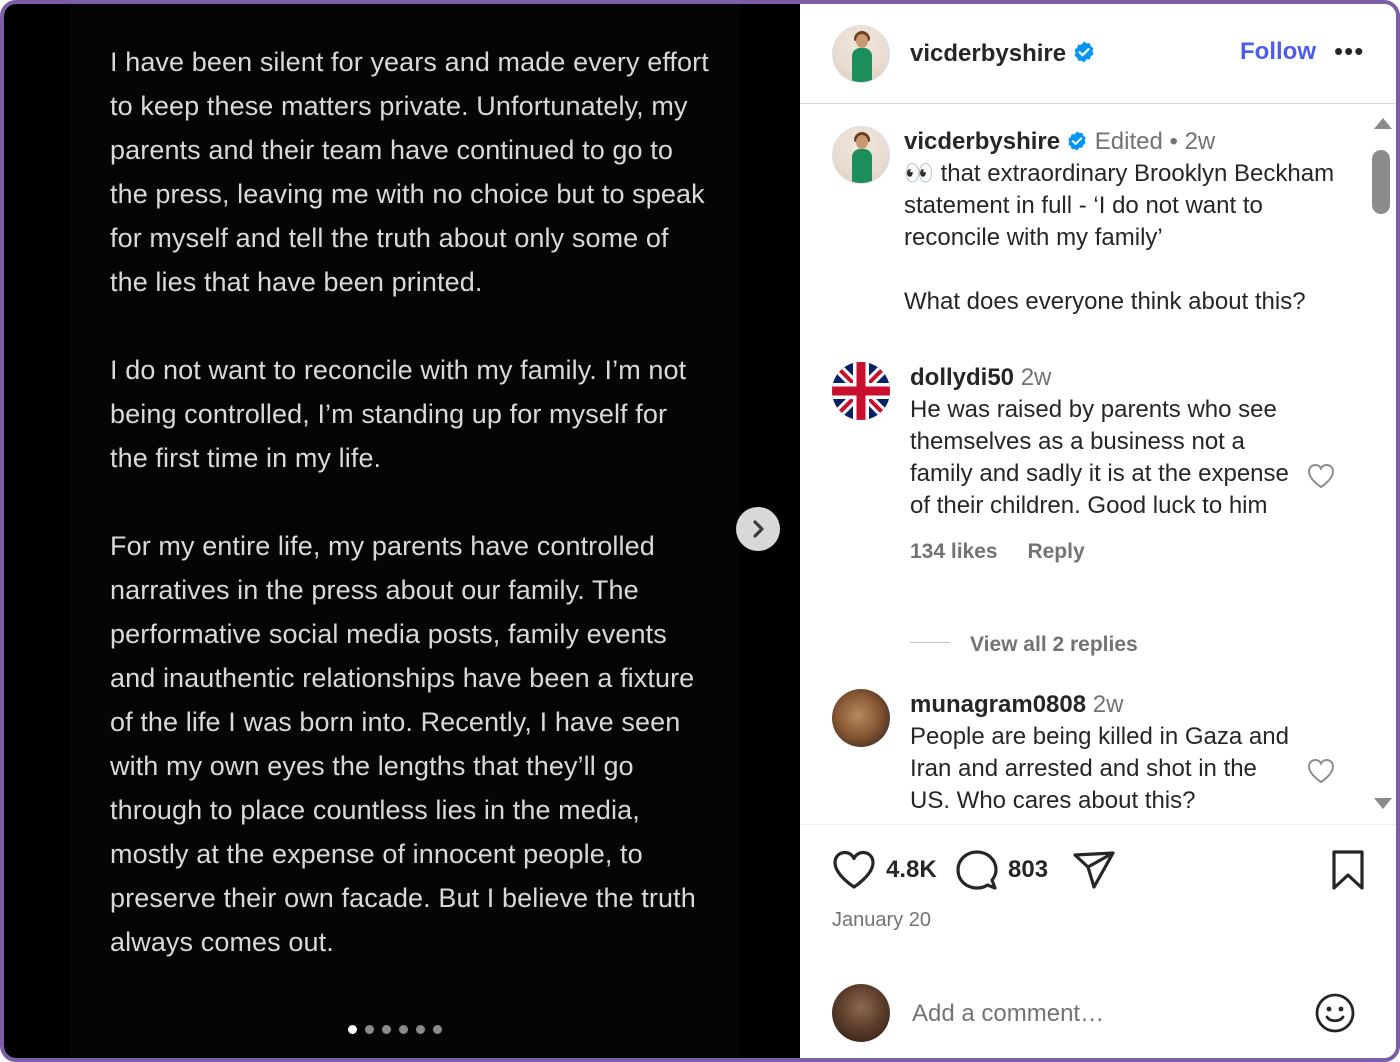 The width and height of the screenshot is (1400, 1062). Describe the element at coordinates (861, 1013) in the screenshot. I see `current-user-avatar` at that location.